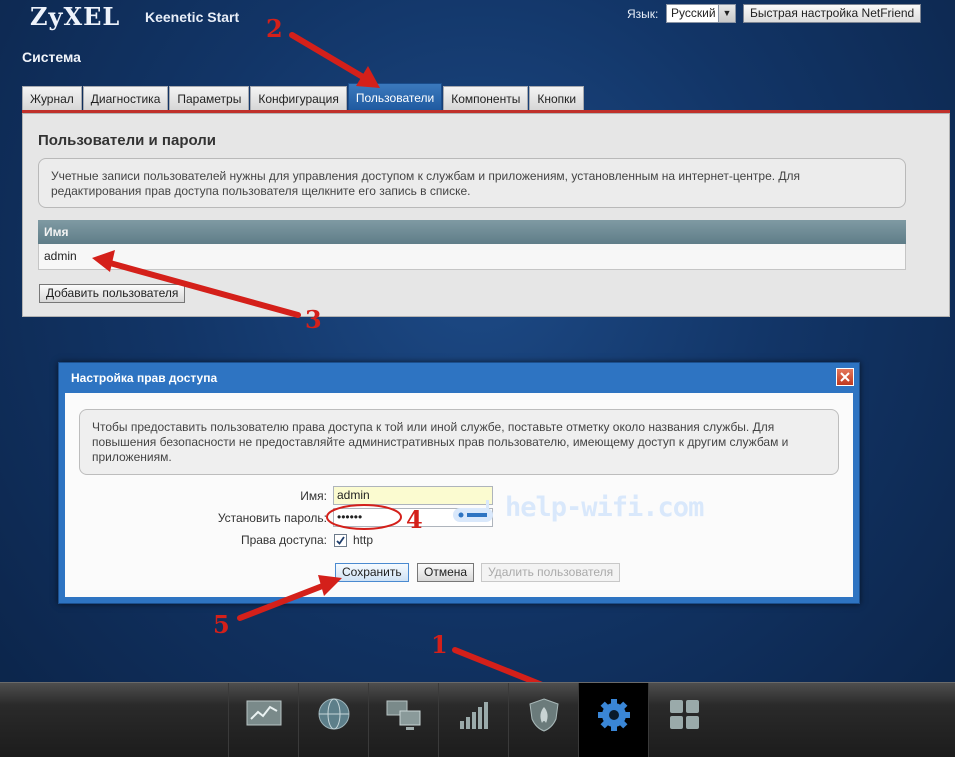 Image resolution: width=955 pixels, height=757 pixels. I want to click on apps-grid-icon, so click(684, 714).